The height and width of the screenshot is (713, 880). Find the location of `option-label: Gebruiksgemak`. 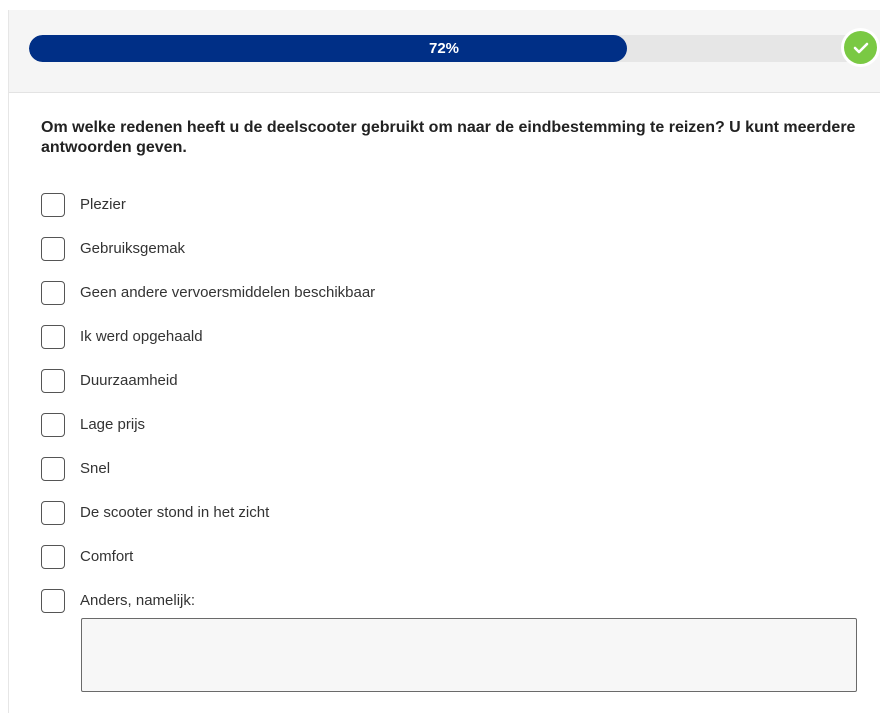

option-label: Gebruiksgemak is located at coordinates (133, 248).